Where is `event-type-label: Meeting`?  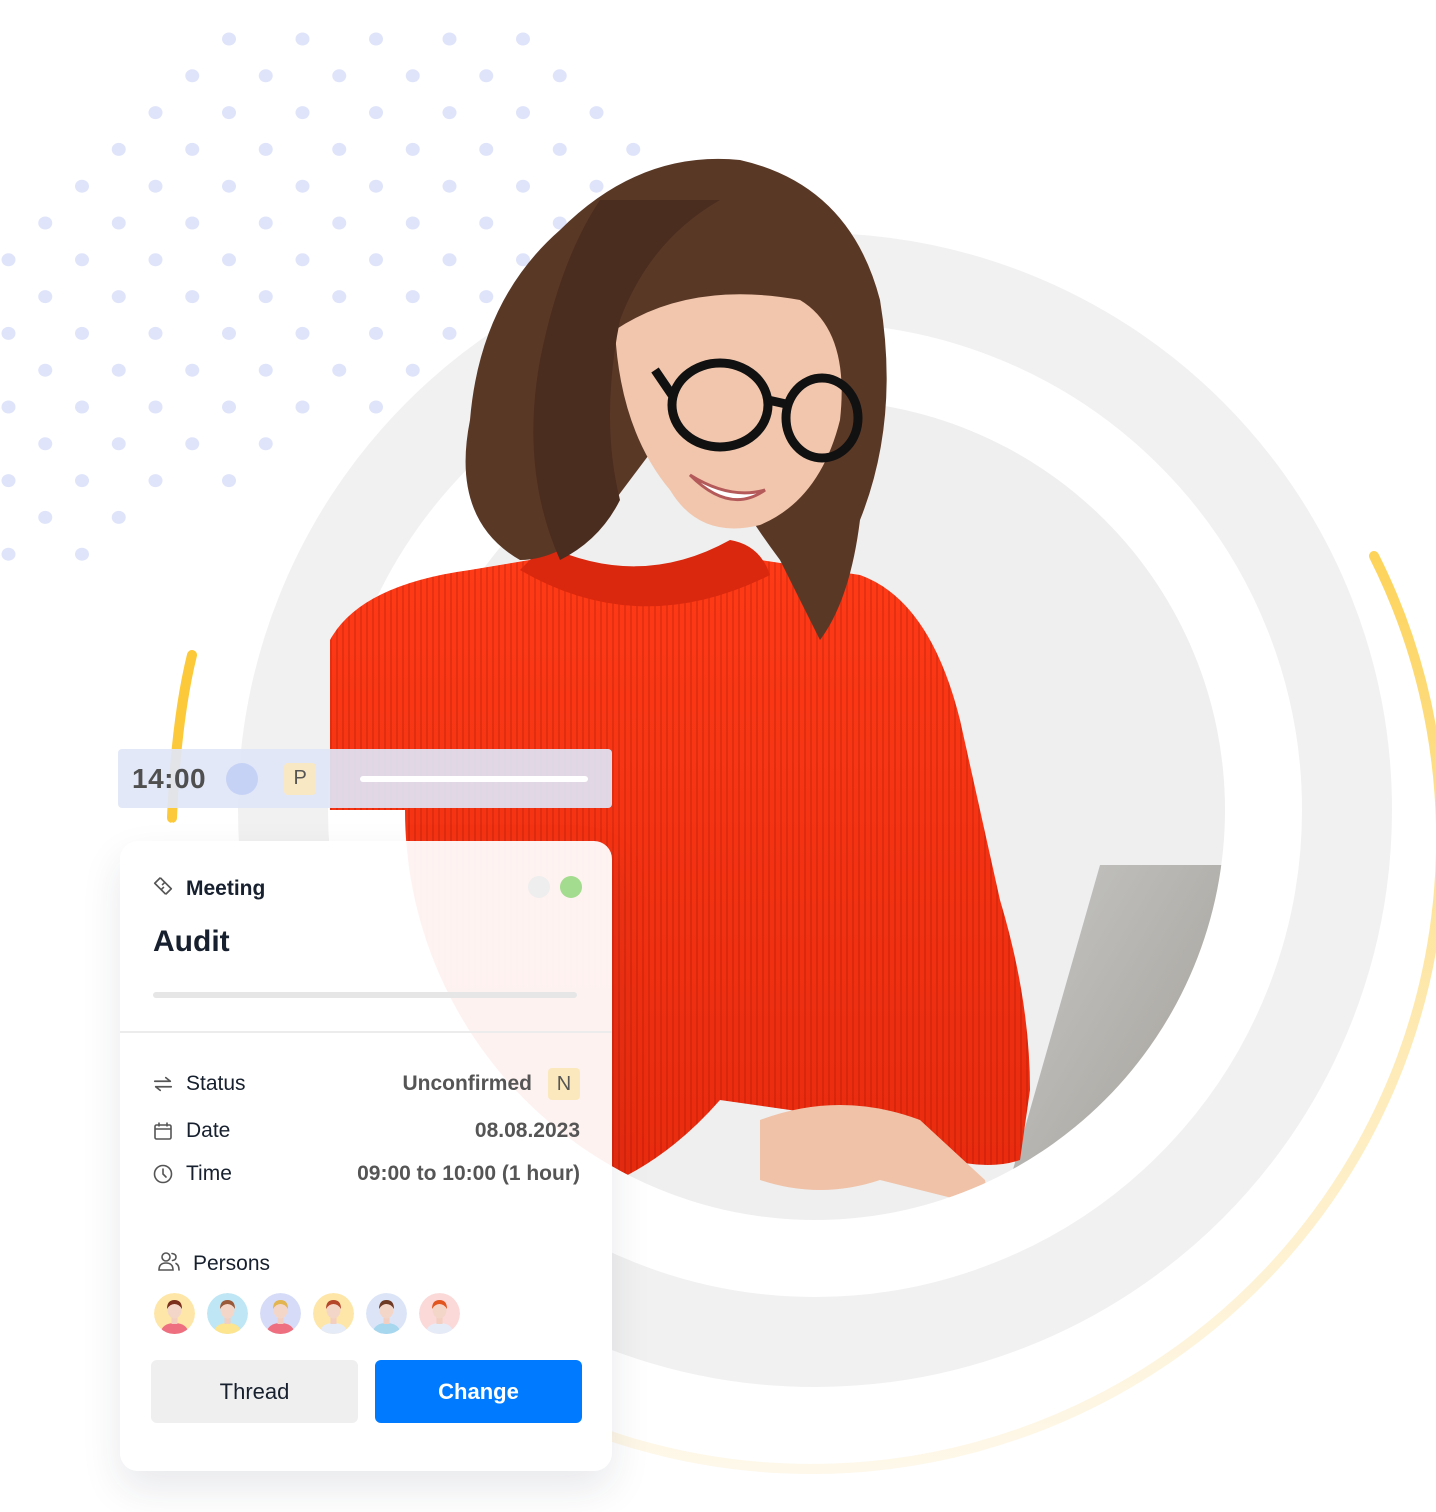 event-type-label: Meeting is located at coordinates (226, 888).